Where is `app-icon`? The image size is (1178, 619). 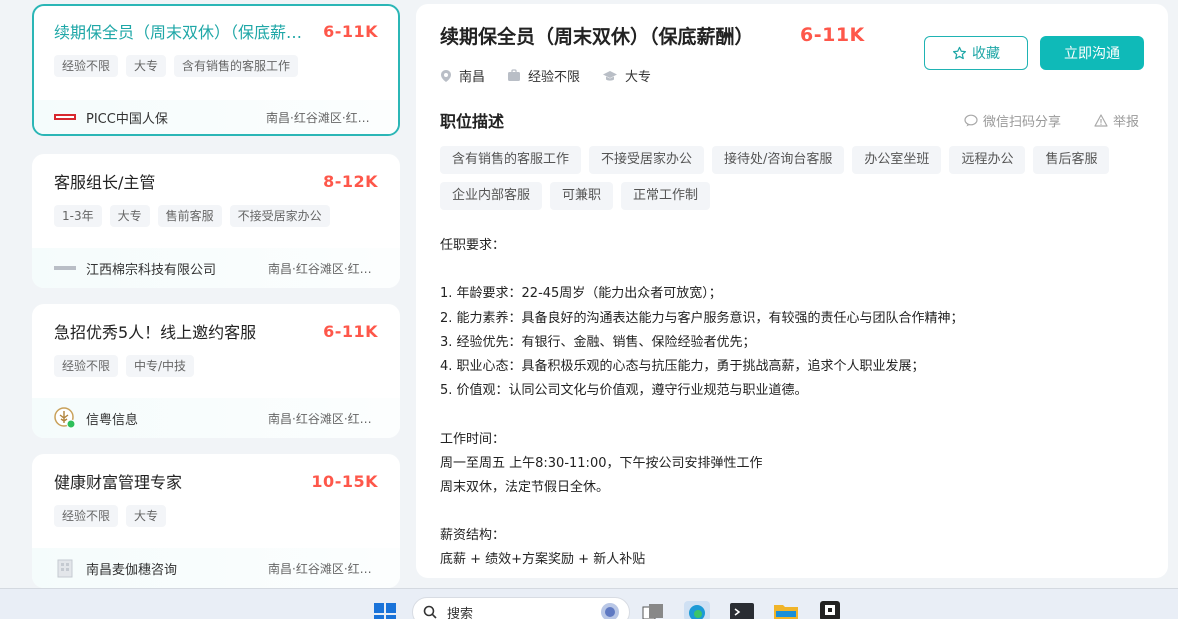 app-icon is located at coordinates (830, 610).